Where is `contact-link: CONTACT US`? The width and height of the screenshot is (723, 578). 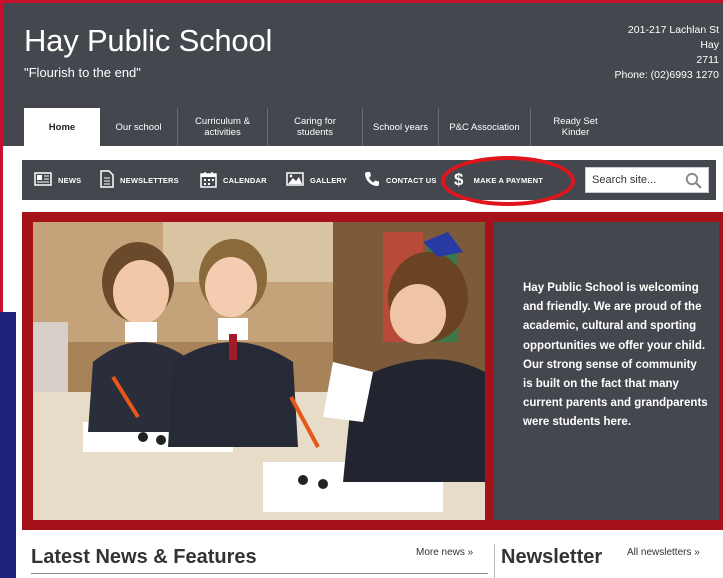
contact-link: CONTACT US is located at coordinates (400, 180).